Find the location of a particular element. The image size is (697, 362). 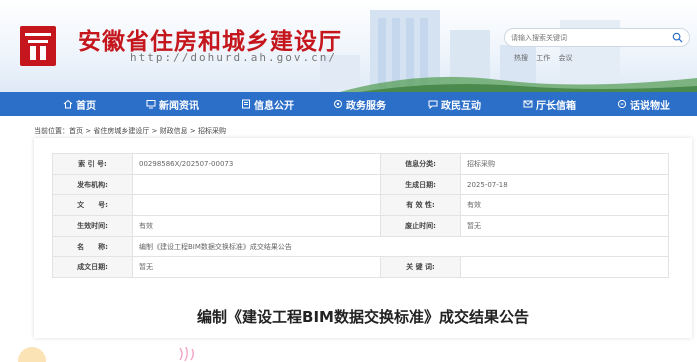

home-icon is located at coordinates (68, 104).